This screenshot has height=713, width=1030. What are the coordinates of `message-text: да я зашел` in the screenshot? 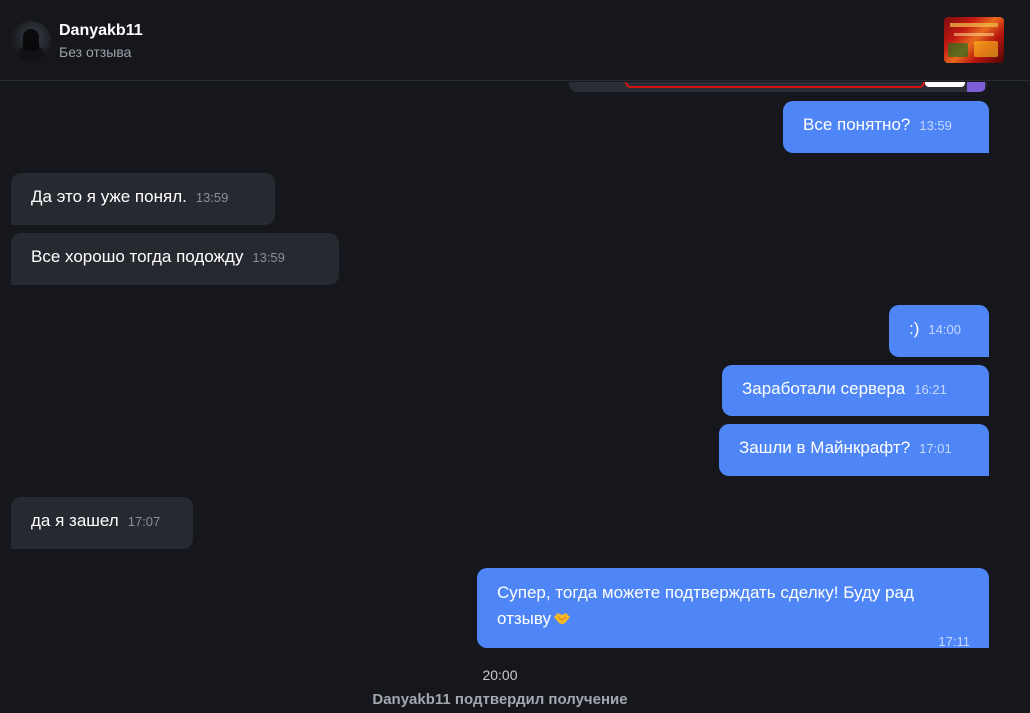 It's located at (75, 520).